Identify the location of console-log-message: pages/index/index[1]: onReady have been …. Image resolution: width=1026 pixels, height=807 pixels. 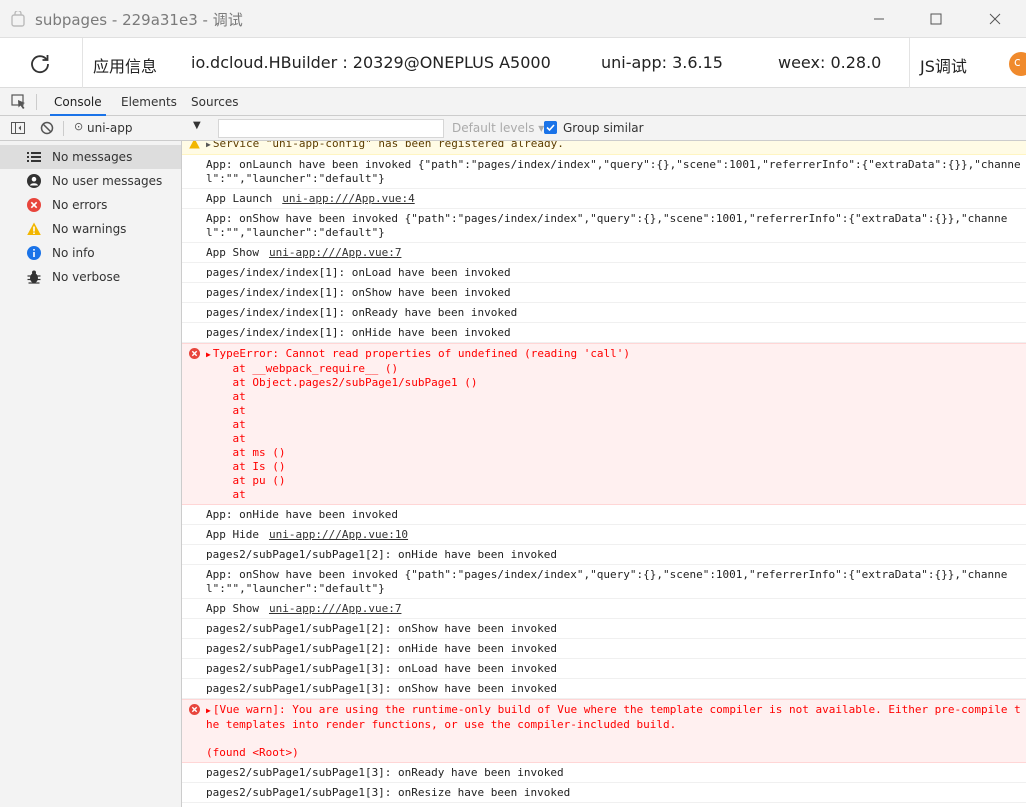
(604, 313).